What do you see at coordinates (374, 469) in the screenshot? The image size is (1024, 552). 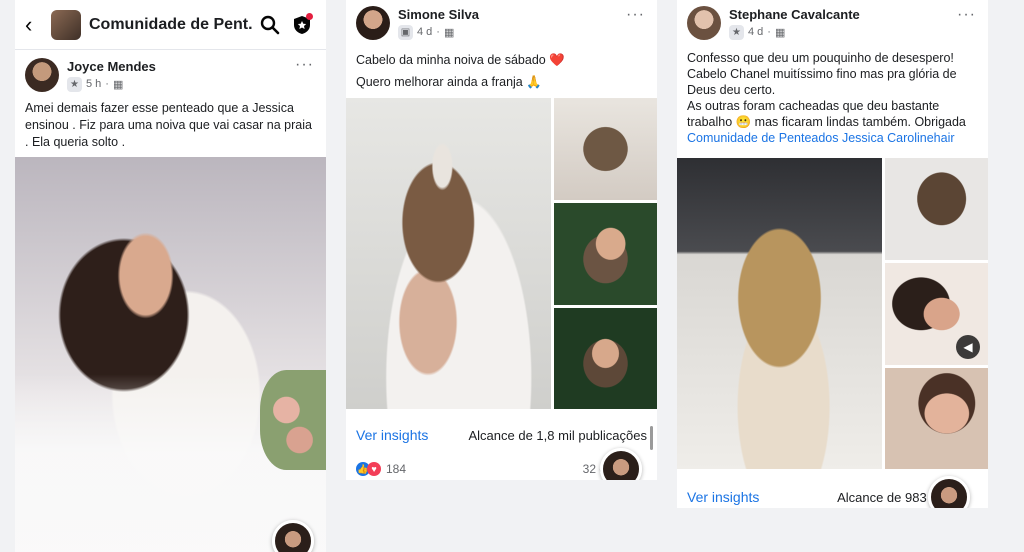 I see `love-reaction-icon: ♥` at bounding box center [374, 469].